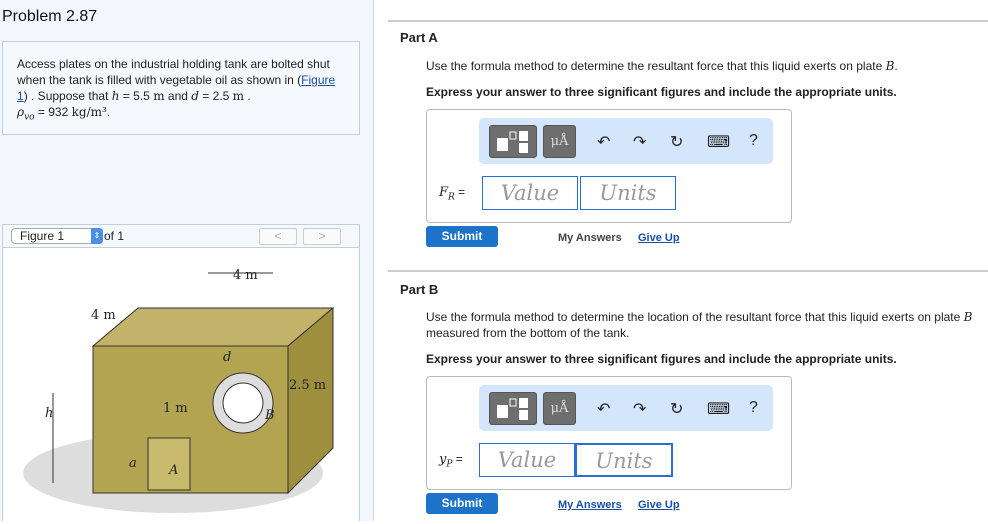  Describe the element at coordinates (308, 385) in the screenshot. I see `label-2-5m: 2.5 m` at that location.